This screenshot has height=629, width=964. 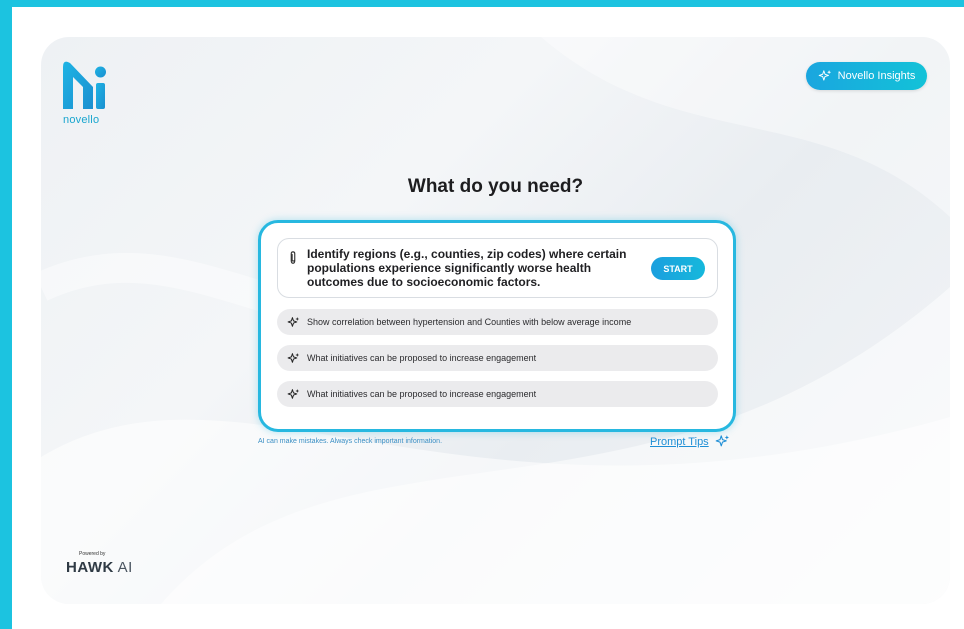 I want to click on novello-insights-button: Novello Insights, so click(x=866, y=76).